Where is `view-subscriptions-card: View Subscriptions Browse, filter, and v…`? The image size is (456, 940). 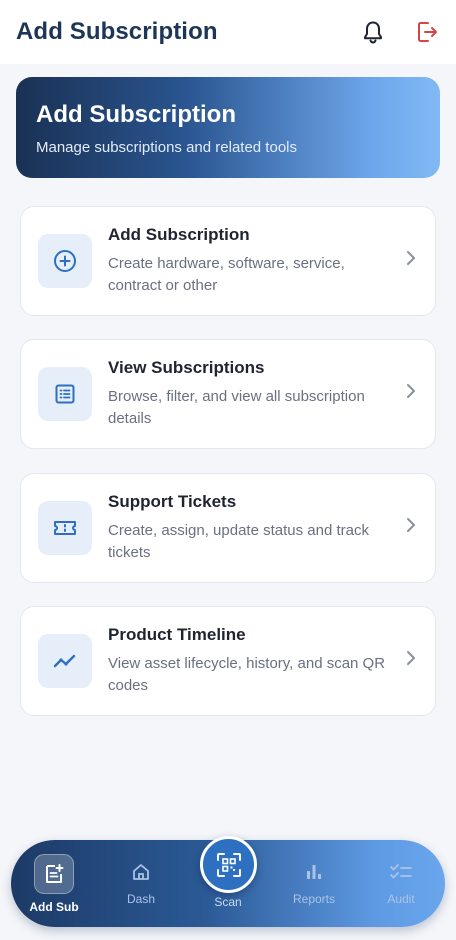
view-subscriptions-card: View Subscriptions Browse, filter, and v… is located at coordinates (228, 394).